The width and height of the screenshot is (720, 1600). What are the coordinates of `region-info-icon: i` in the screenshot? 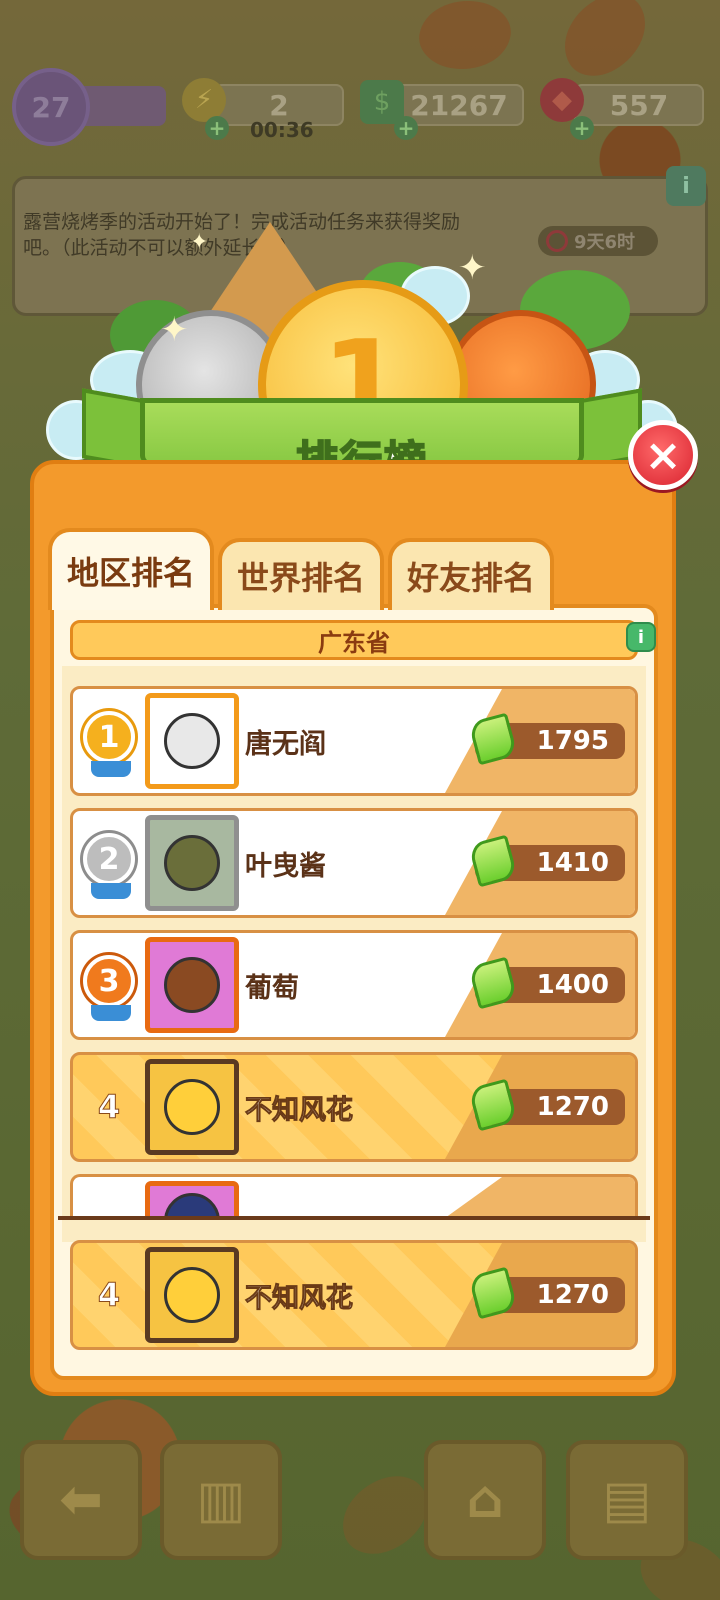 It's located at (641, 637).